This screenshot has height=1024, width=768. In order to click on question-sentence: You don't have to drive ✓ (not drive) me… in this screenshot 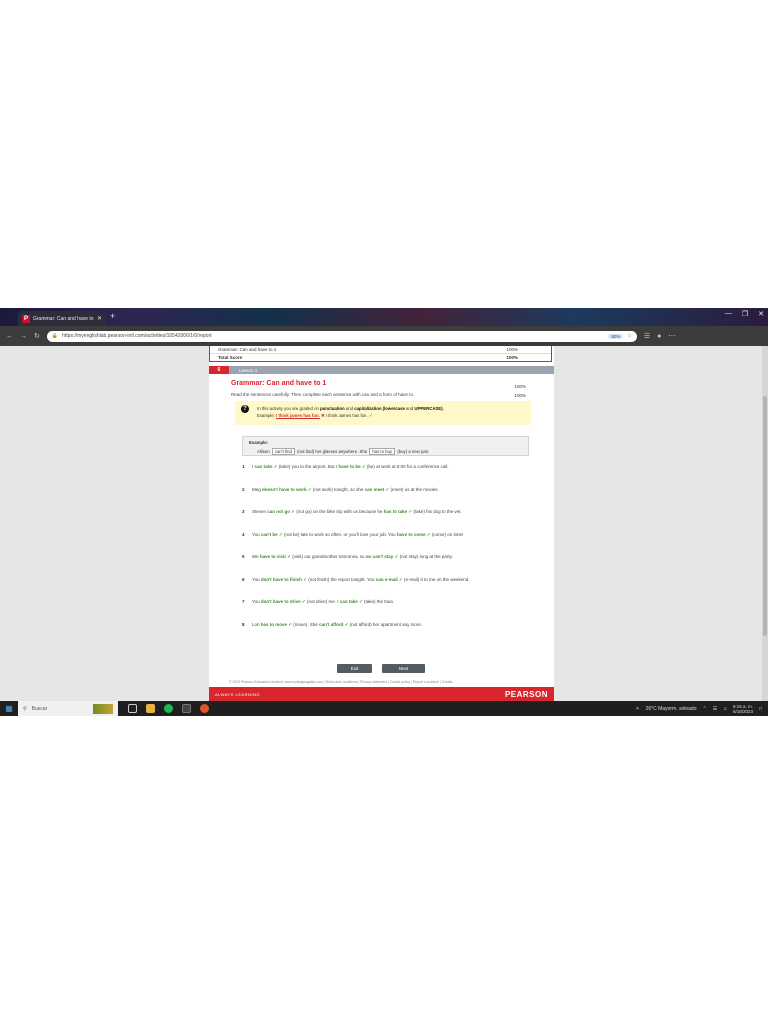, I will do `click(397, 602)`.